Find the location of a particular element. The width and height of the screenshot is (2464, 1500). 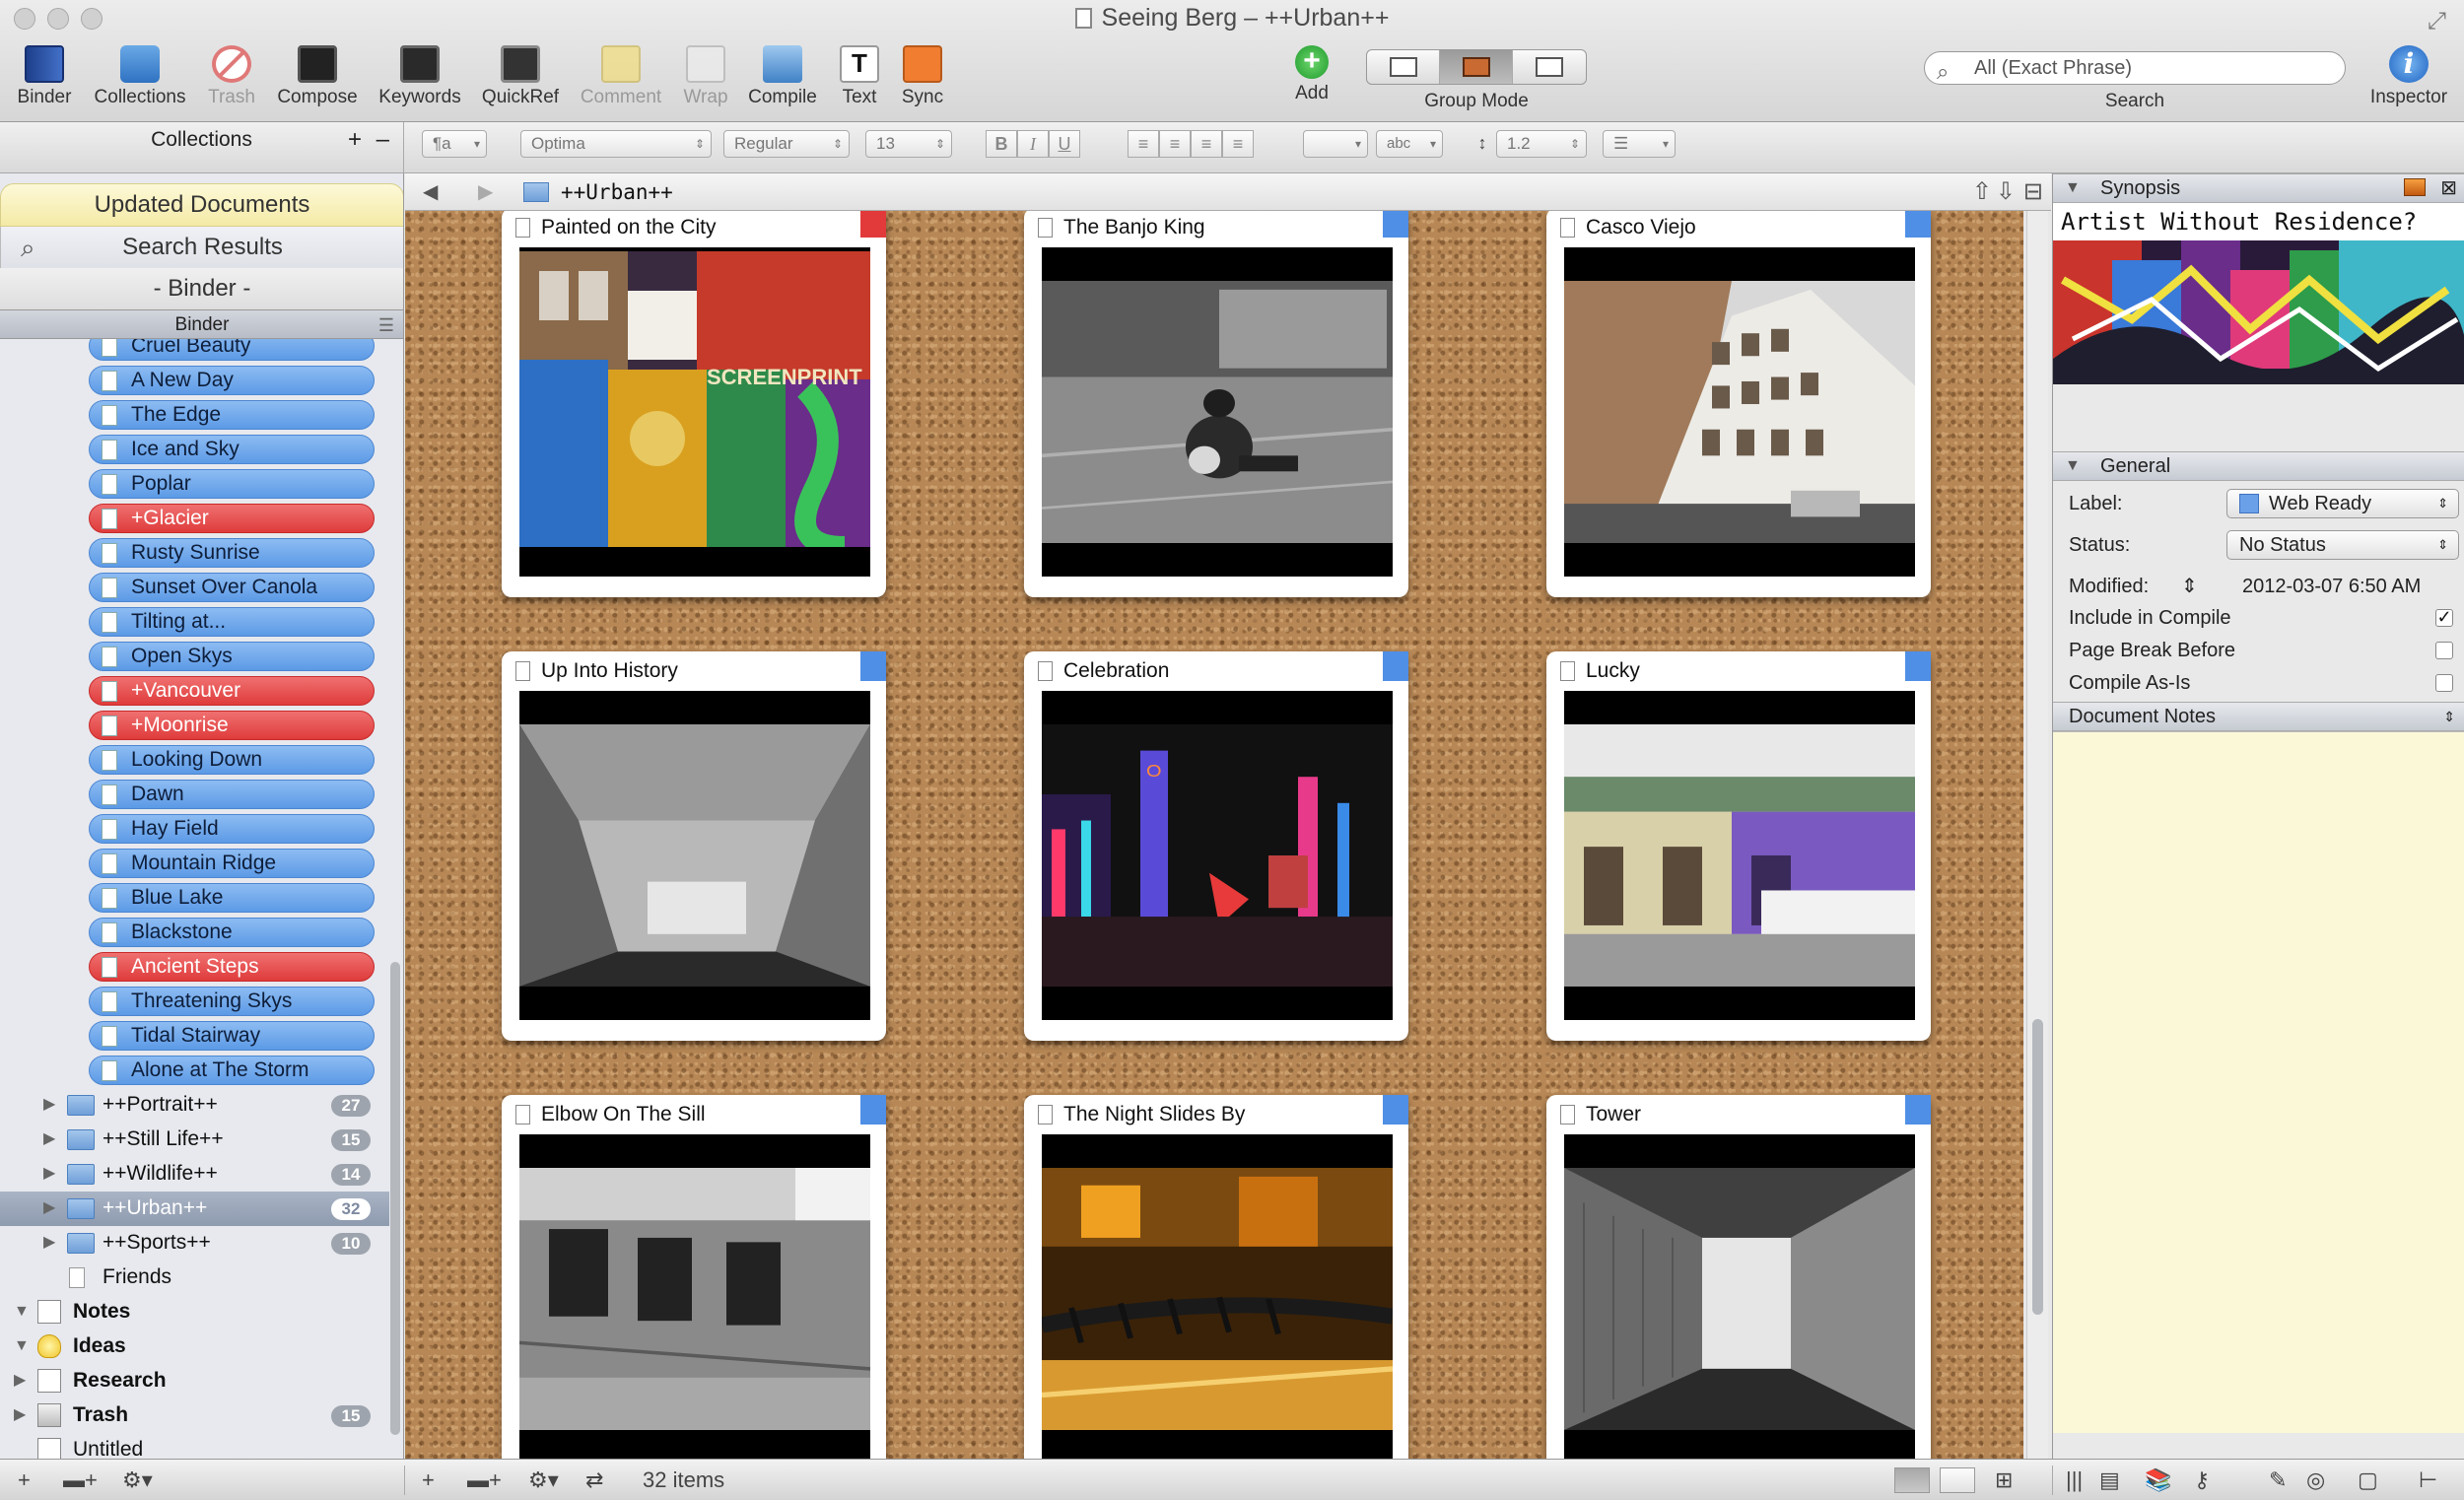

synopsis-title: Artist Without Residence? is located at coordinates (2258, 221).